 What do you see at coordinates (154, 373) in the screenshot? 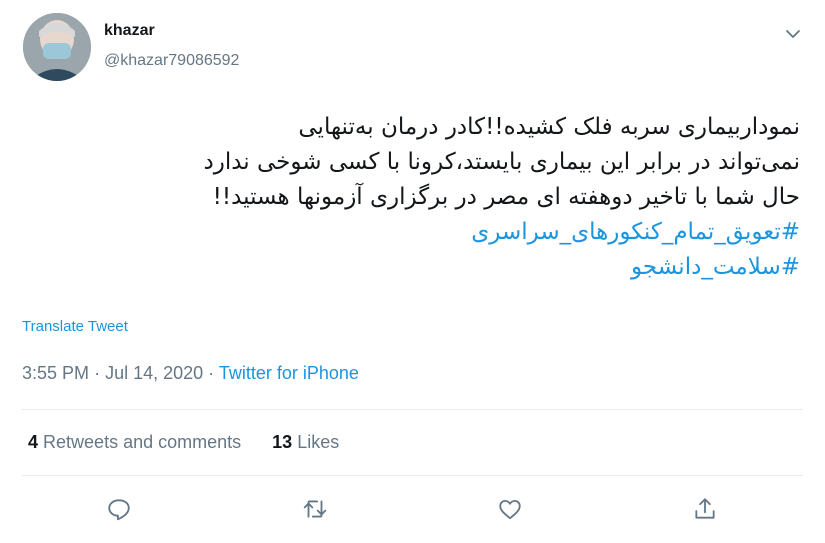
I see `tweet-date: Jul 14, 2020` at bounding box center [154, 373].